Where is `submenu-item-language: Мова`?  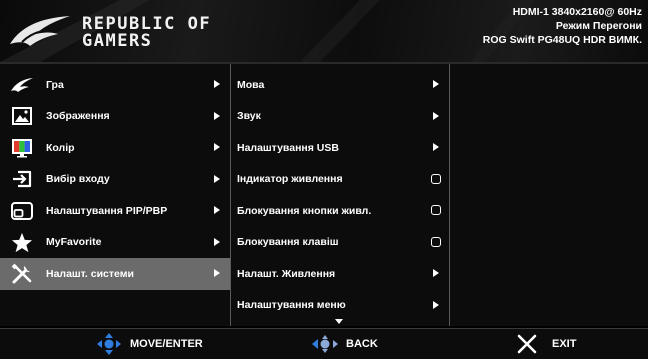 submenu-item-language: Мова is located at coordinates (340, 85).